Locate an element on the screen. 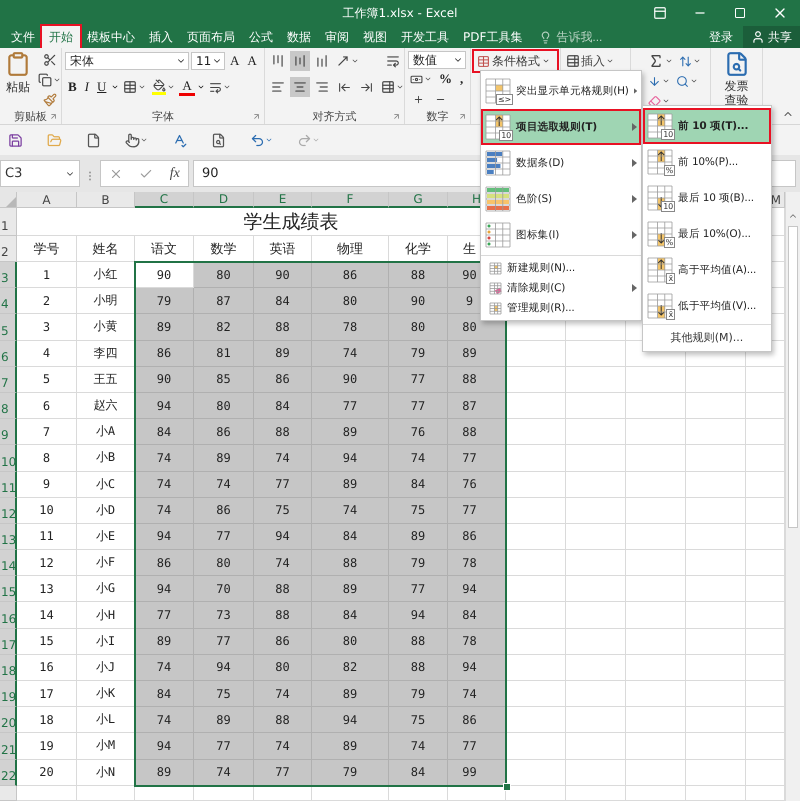 The image size is (800, 801). row-header: 11 is located at coordinates (8, 485).